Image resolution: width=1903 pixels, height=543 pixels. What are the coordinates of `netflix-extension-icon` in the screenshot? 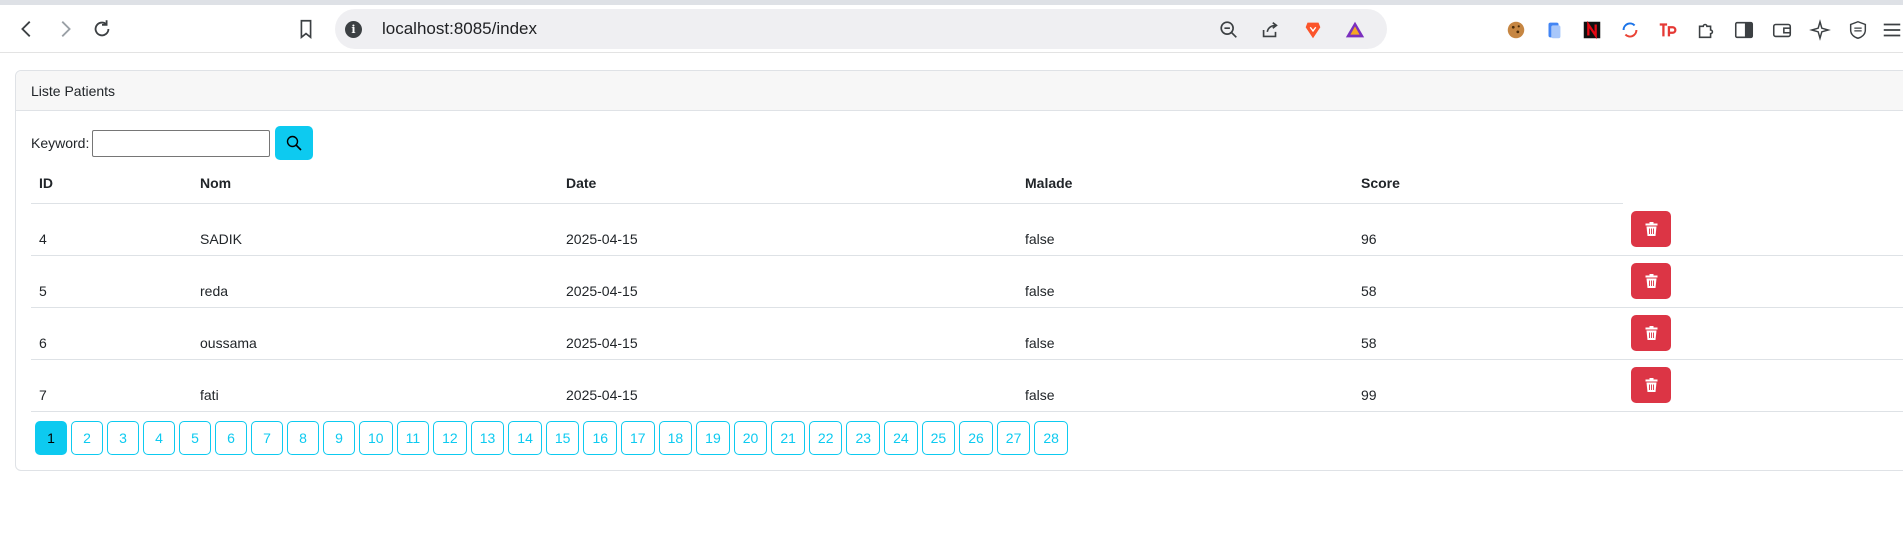 It's located at (1592, 30).